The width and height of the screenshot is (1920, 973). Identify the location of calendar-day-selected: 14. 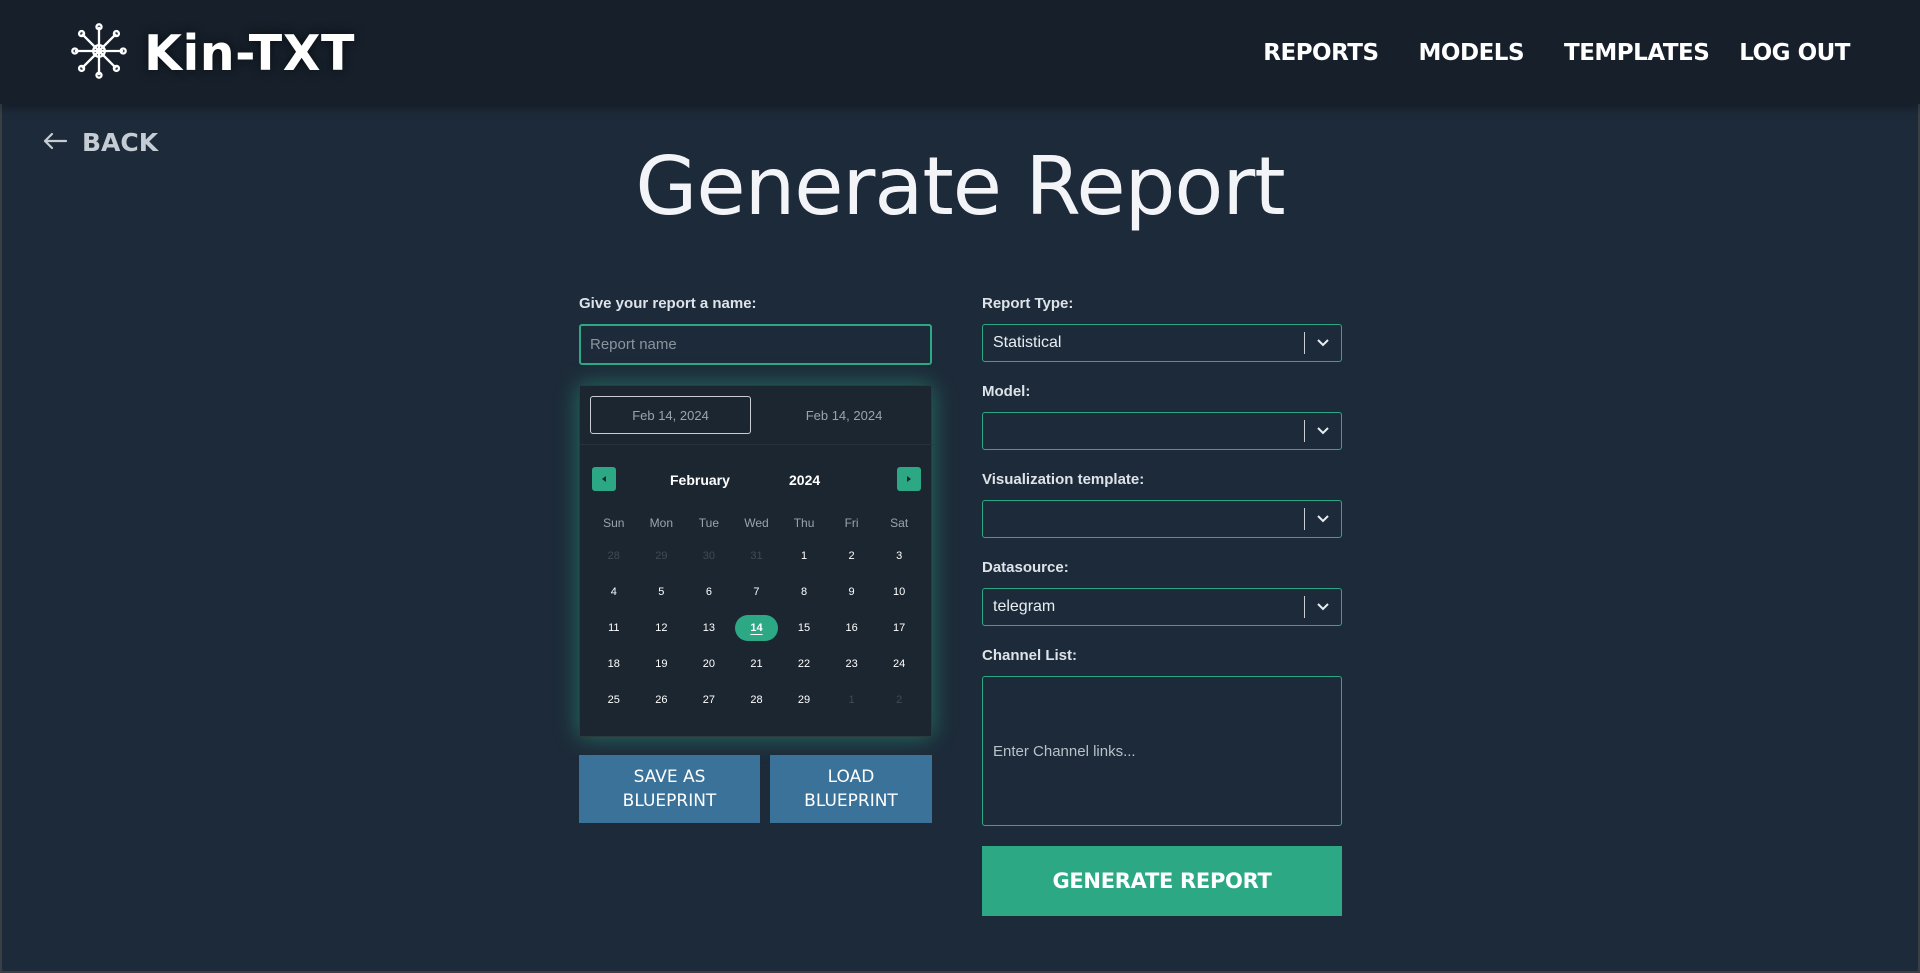
(757, 628).